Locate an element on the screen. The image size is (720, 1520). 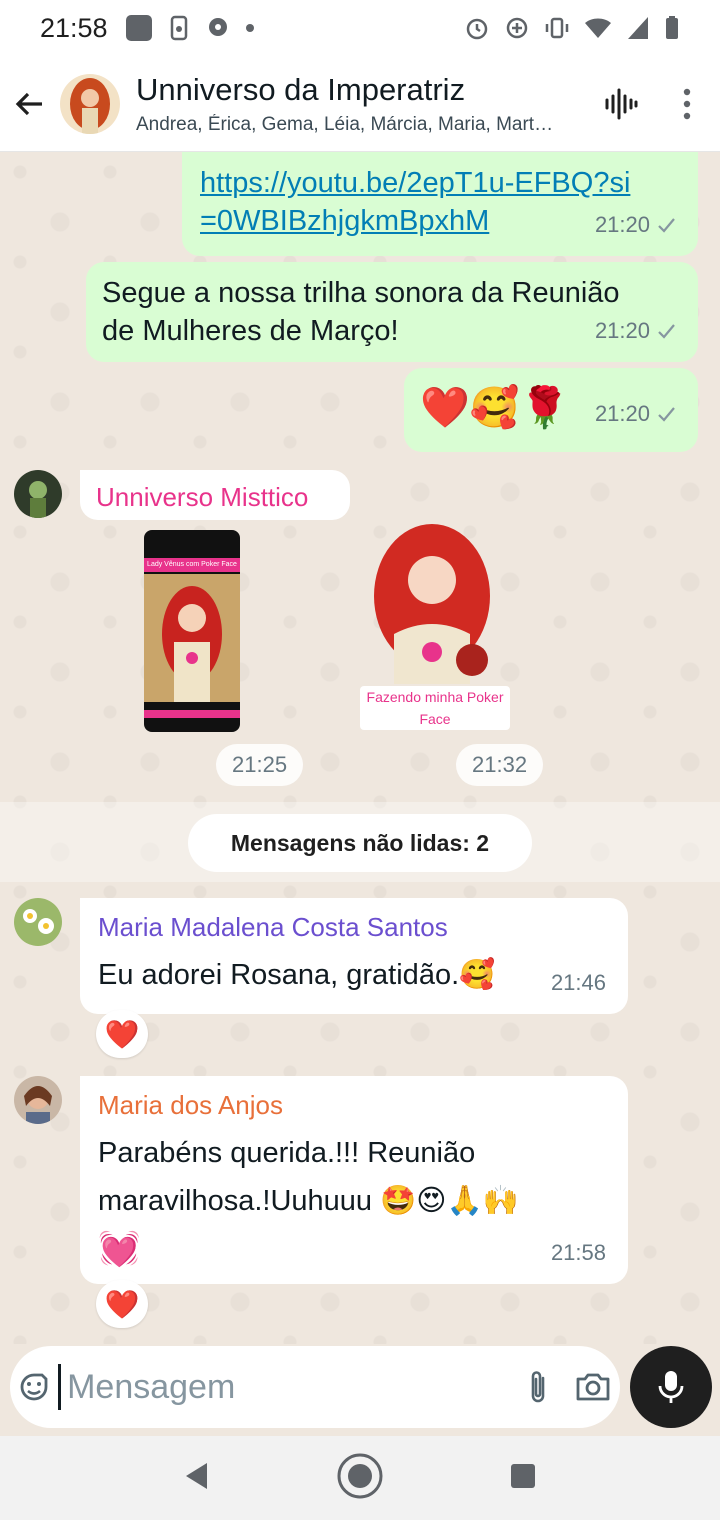
message-line-1: Segue a nossa trilha sonora da Reunião is located at coordinates (361, 293).